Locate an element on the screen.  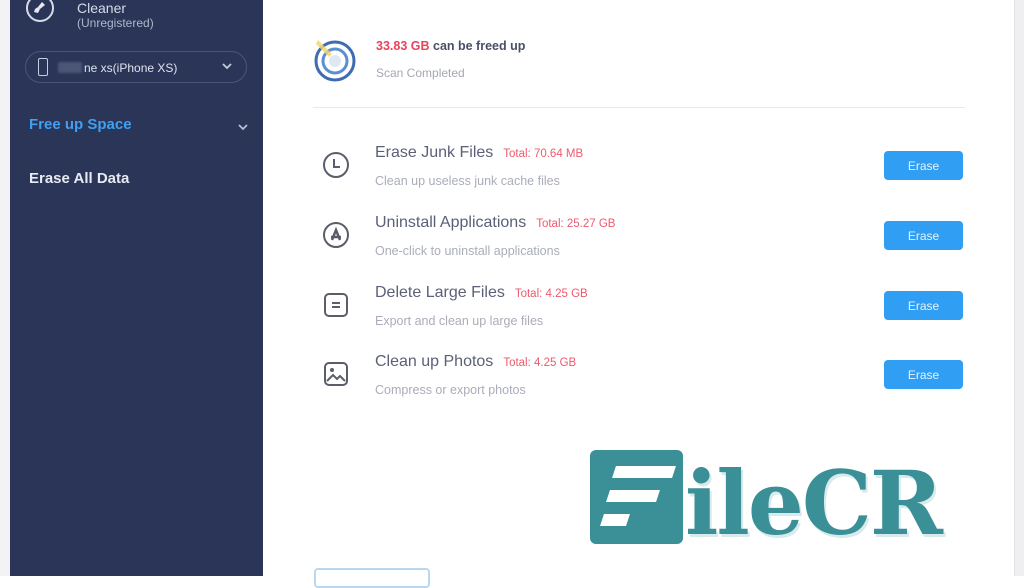
sidebar-item-erase-all-data: Erase All Data is located at coordinates (79, 178).